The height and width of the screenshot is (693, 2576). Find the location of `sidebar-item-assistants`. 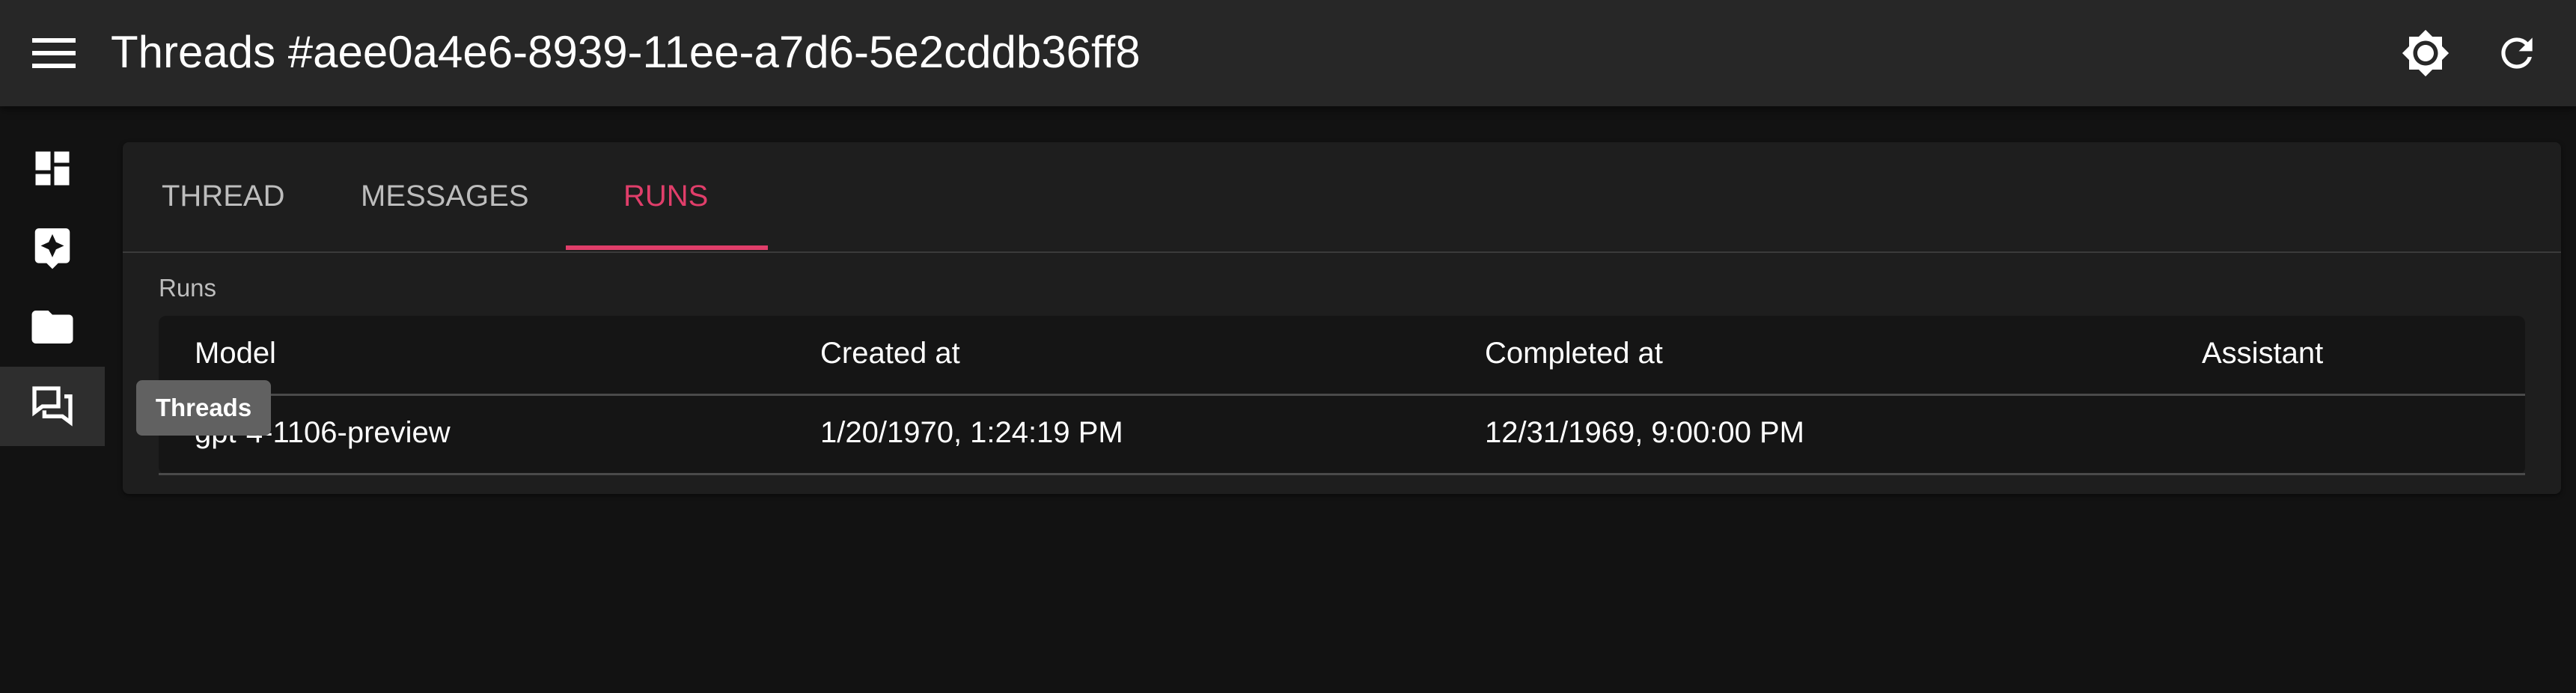

sidebar-item-assistants is located at coordinates (52, 247).